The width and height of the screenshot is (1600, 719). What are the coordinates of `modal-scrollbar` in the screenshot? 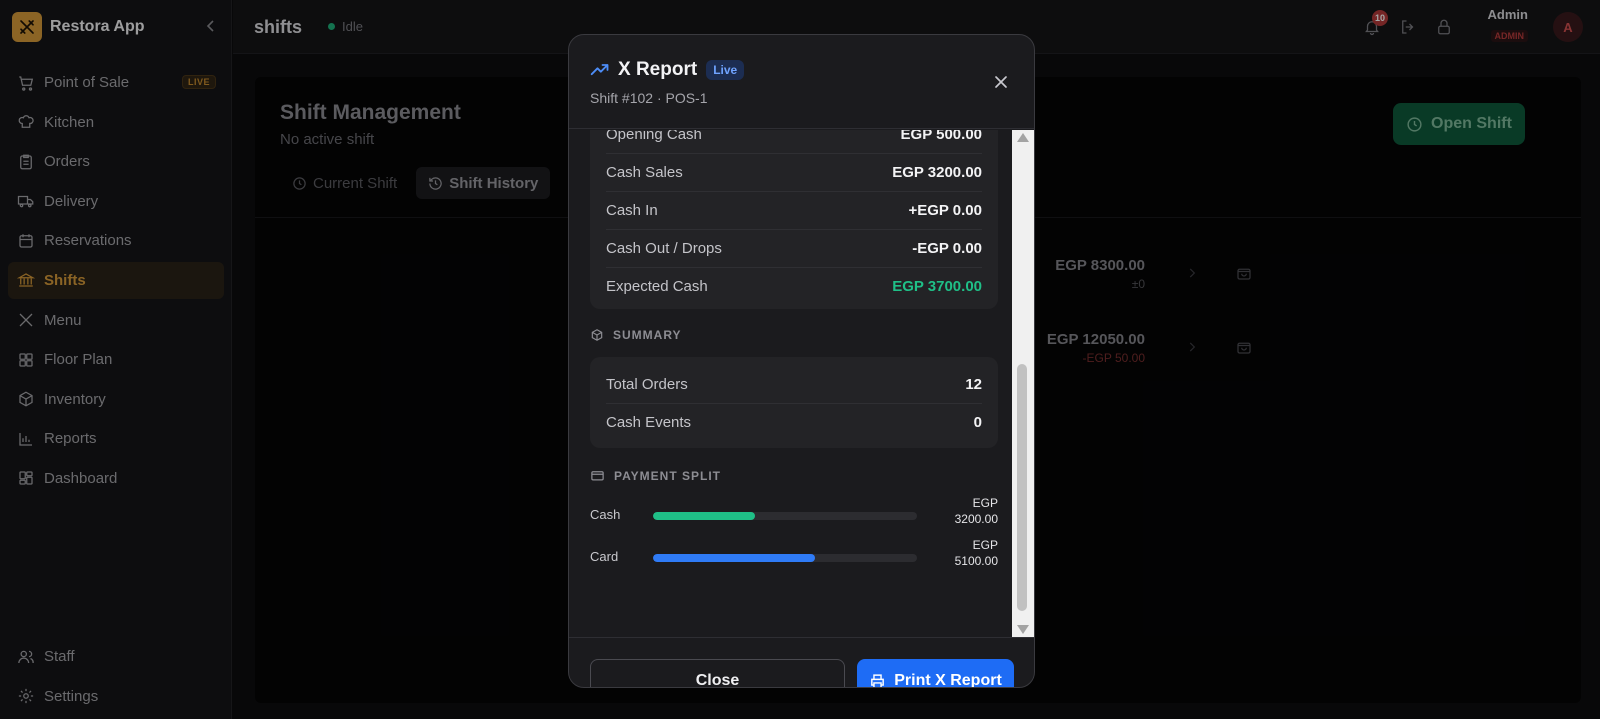 It's located at (1023, 383).